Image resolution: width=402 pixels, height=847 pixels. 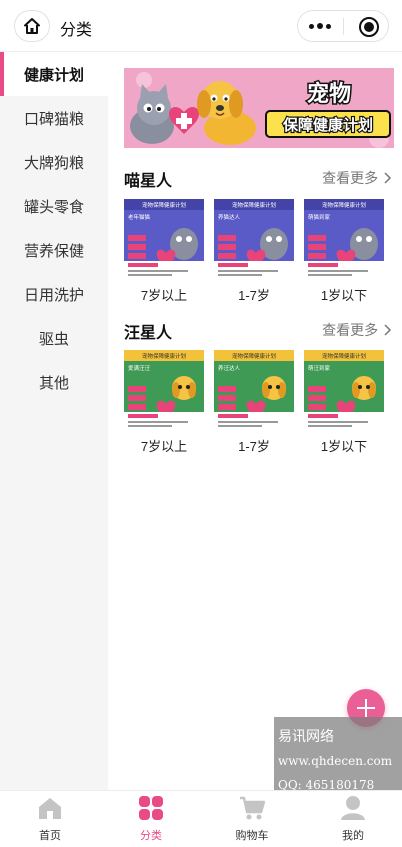 What do you see at coordinates (254, 390) in the screenshot?
I see `dog-card-image: 宠物保障健康计划 养汪达人` at bounding box center [254, 390].